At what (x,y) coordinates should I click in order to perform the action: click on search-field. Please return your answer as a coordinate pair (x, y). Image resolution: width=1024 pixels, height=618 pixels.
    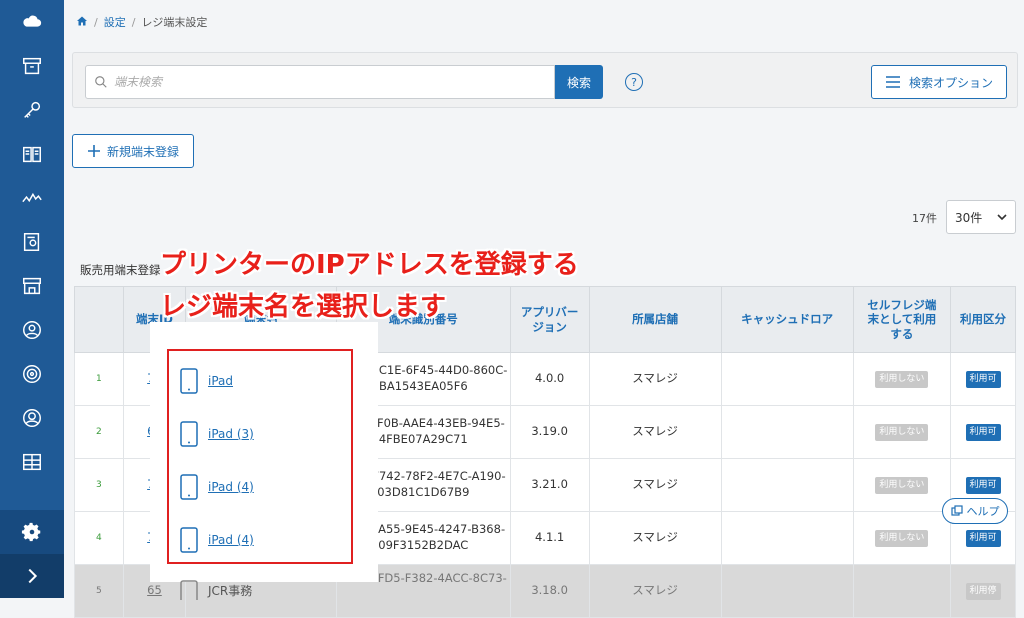
    Looking at the image, I should click on (320, 82).